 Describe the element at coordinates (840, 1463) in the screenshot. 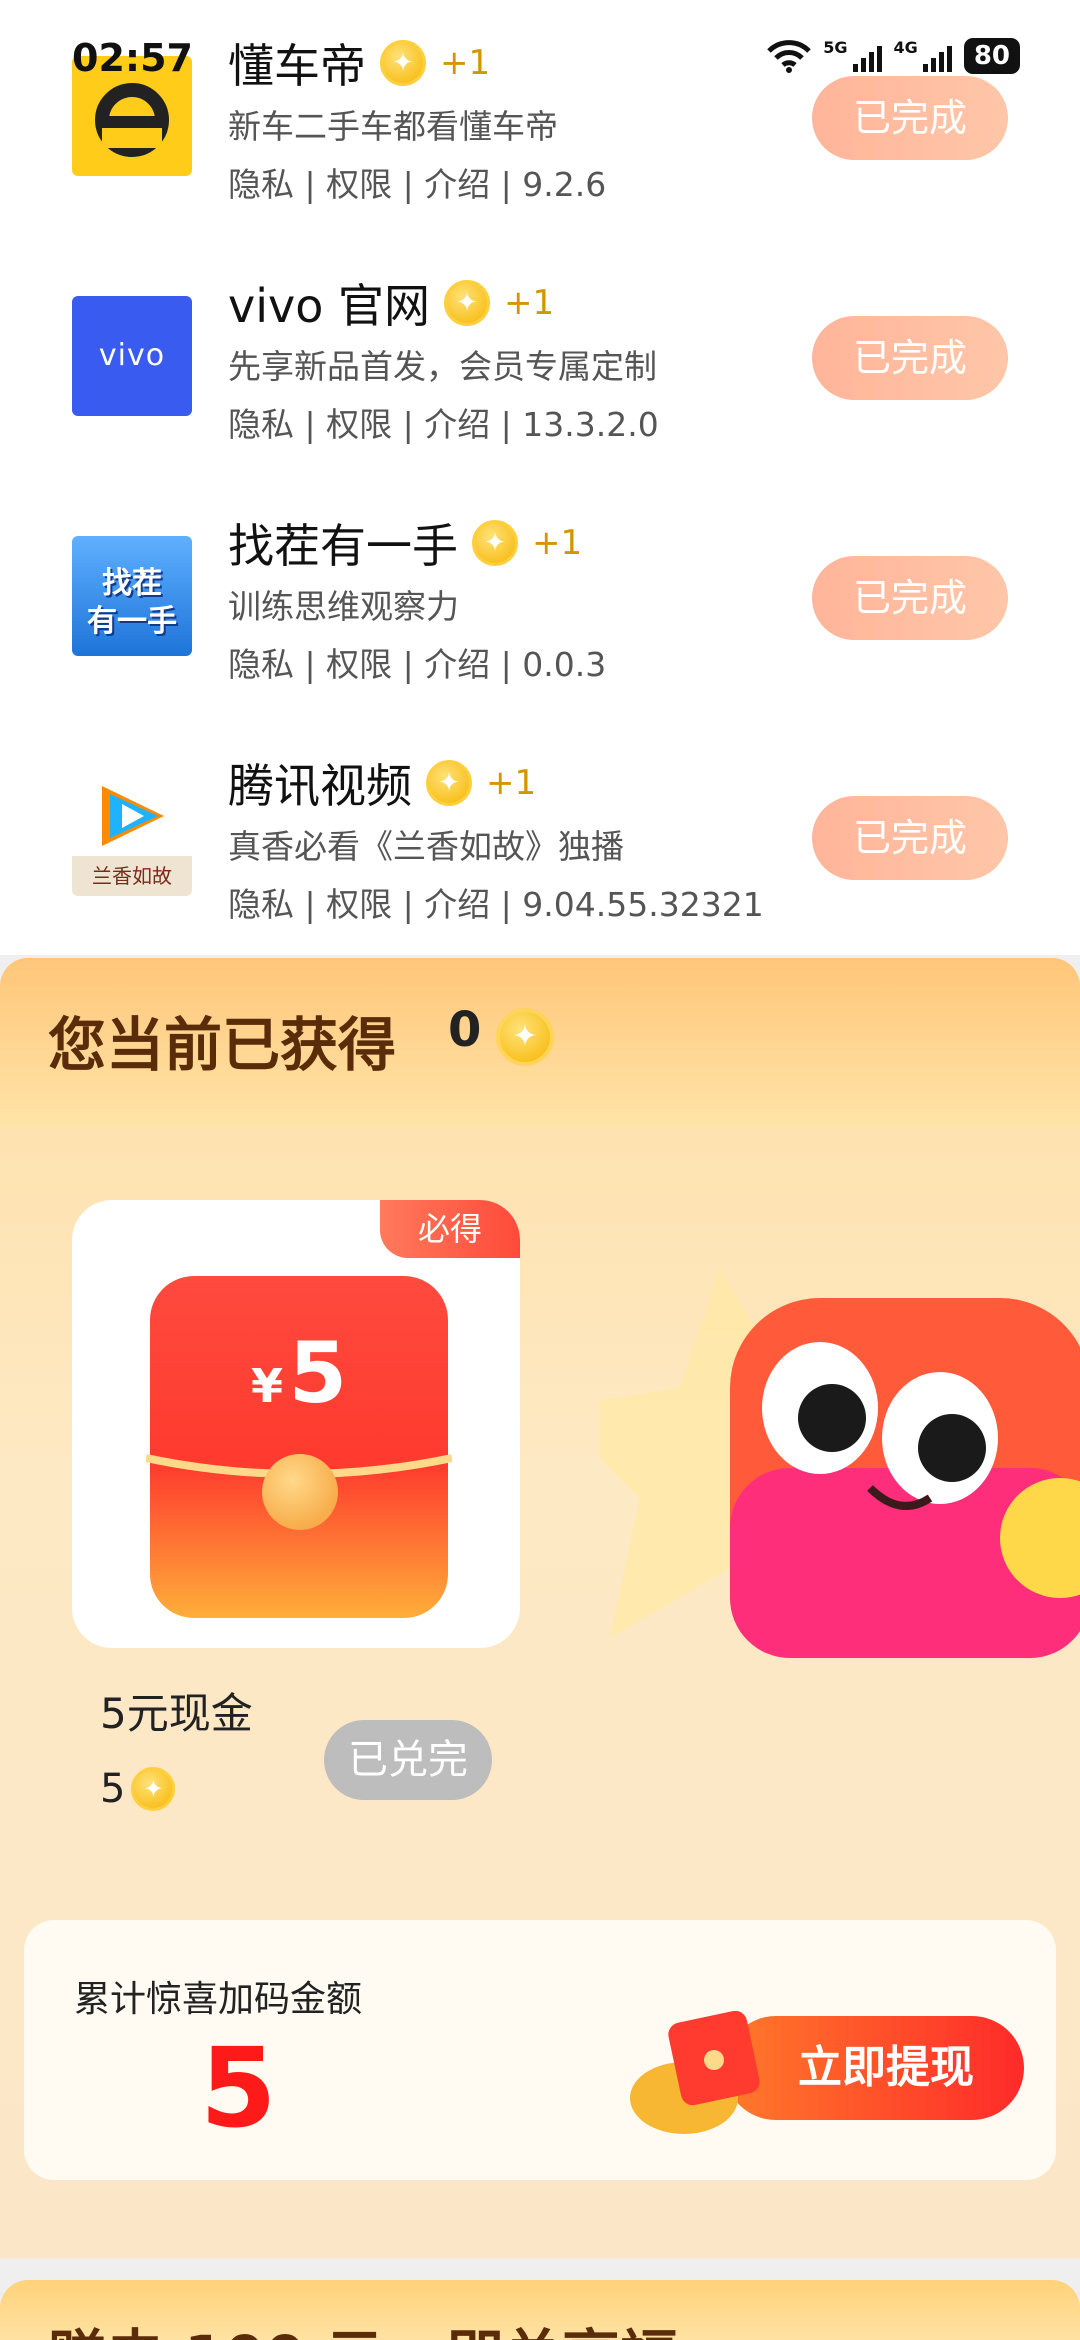

I see `mascot-illustration` at that location.